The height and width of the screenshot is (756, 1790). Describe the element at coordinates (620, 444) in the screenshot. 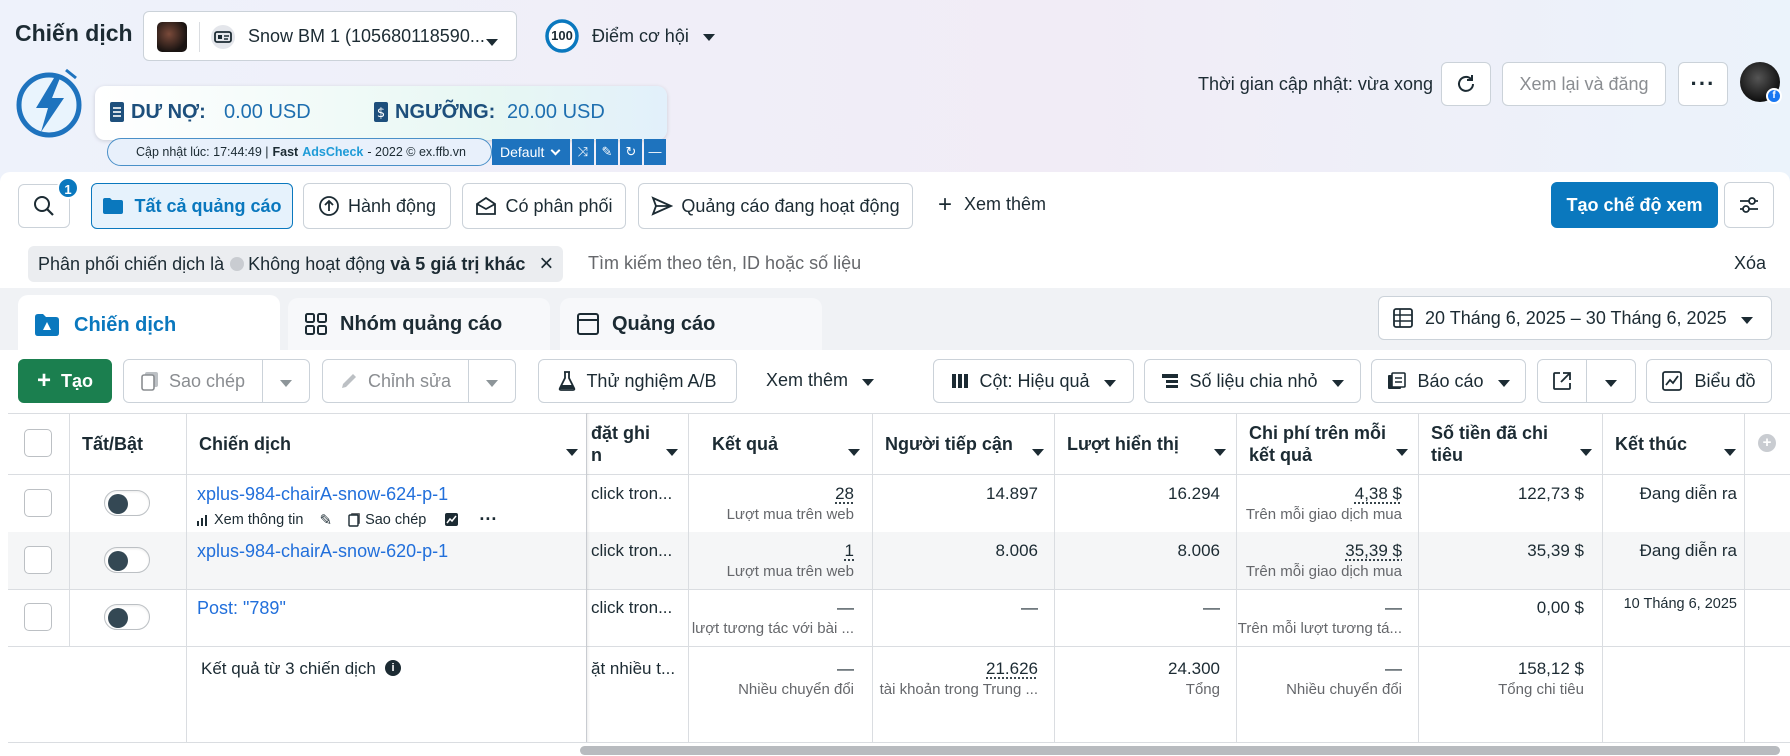

I see `col-header-bid: đặt ghi n` at that location.